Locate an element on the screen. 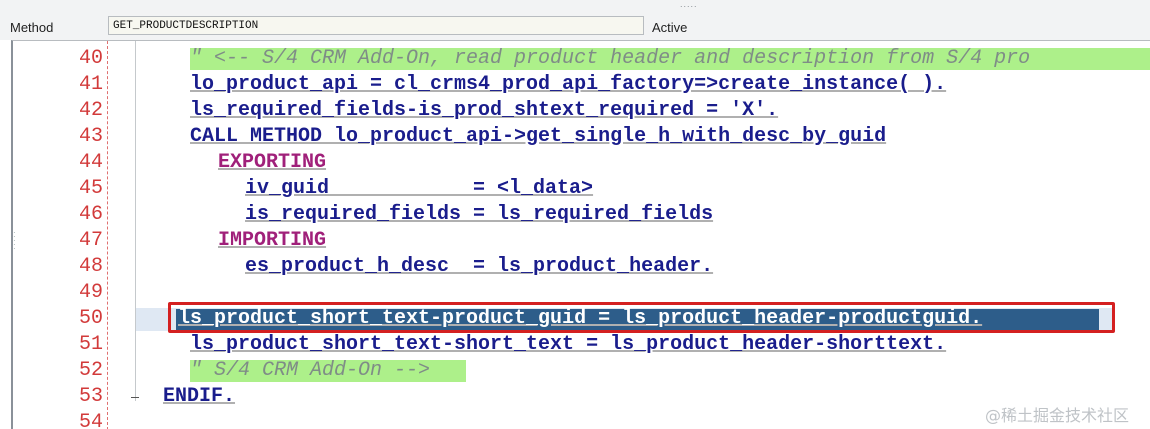 The height and width of the screenshot is (429, 1150). line-number: 45 is located at coordinates (90, 188).